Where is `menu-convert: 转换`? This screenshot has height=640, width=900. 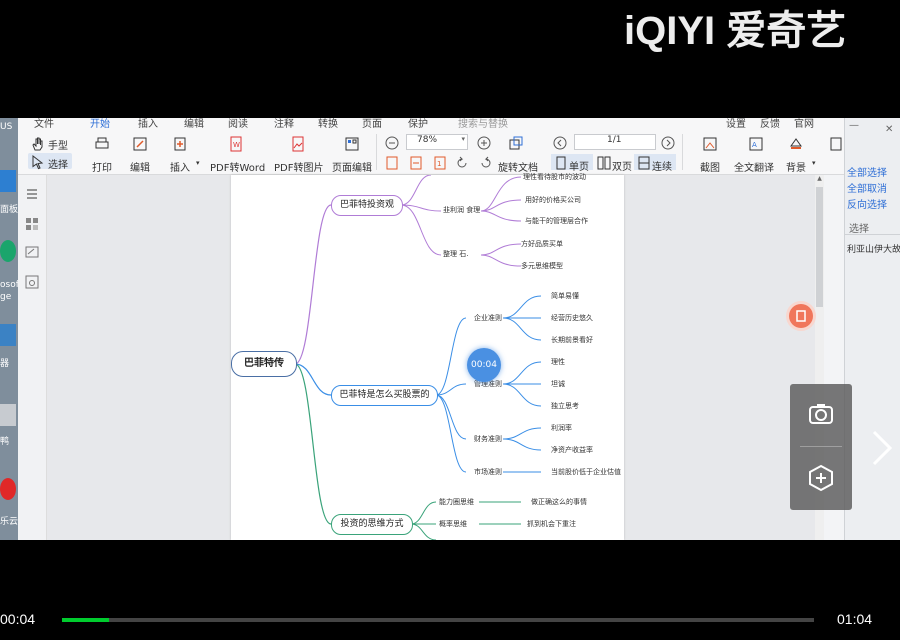
menu-convert: 转换 is located at coordinates (328, 124).